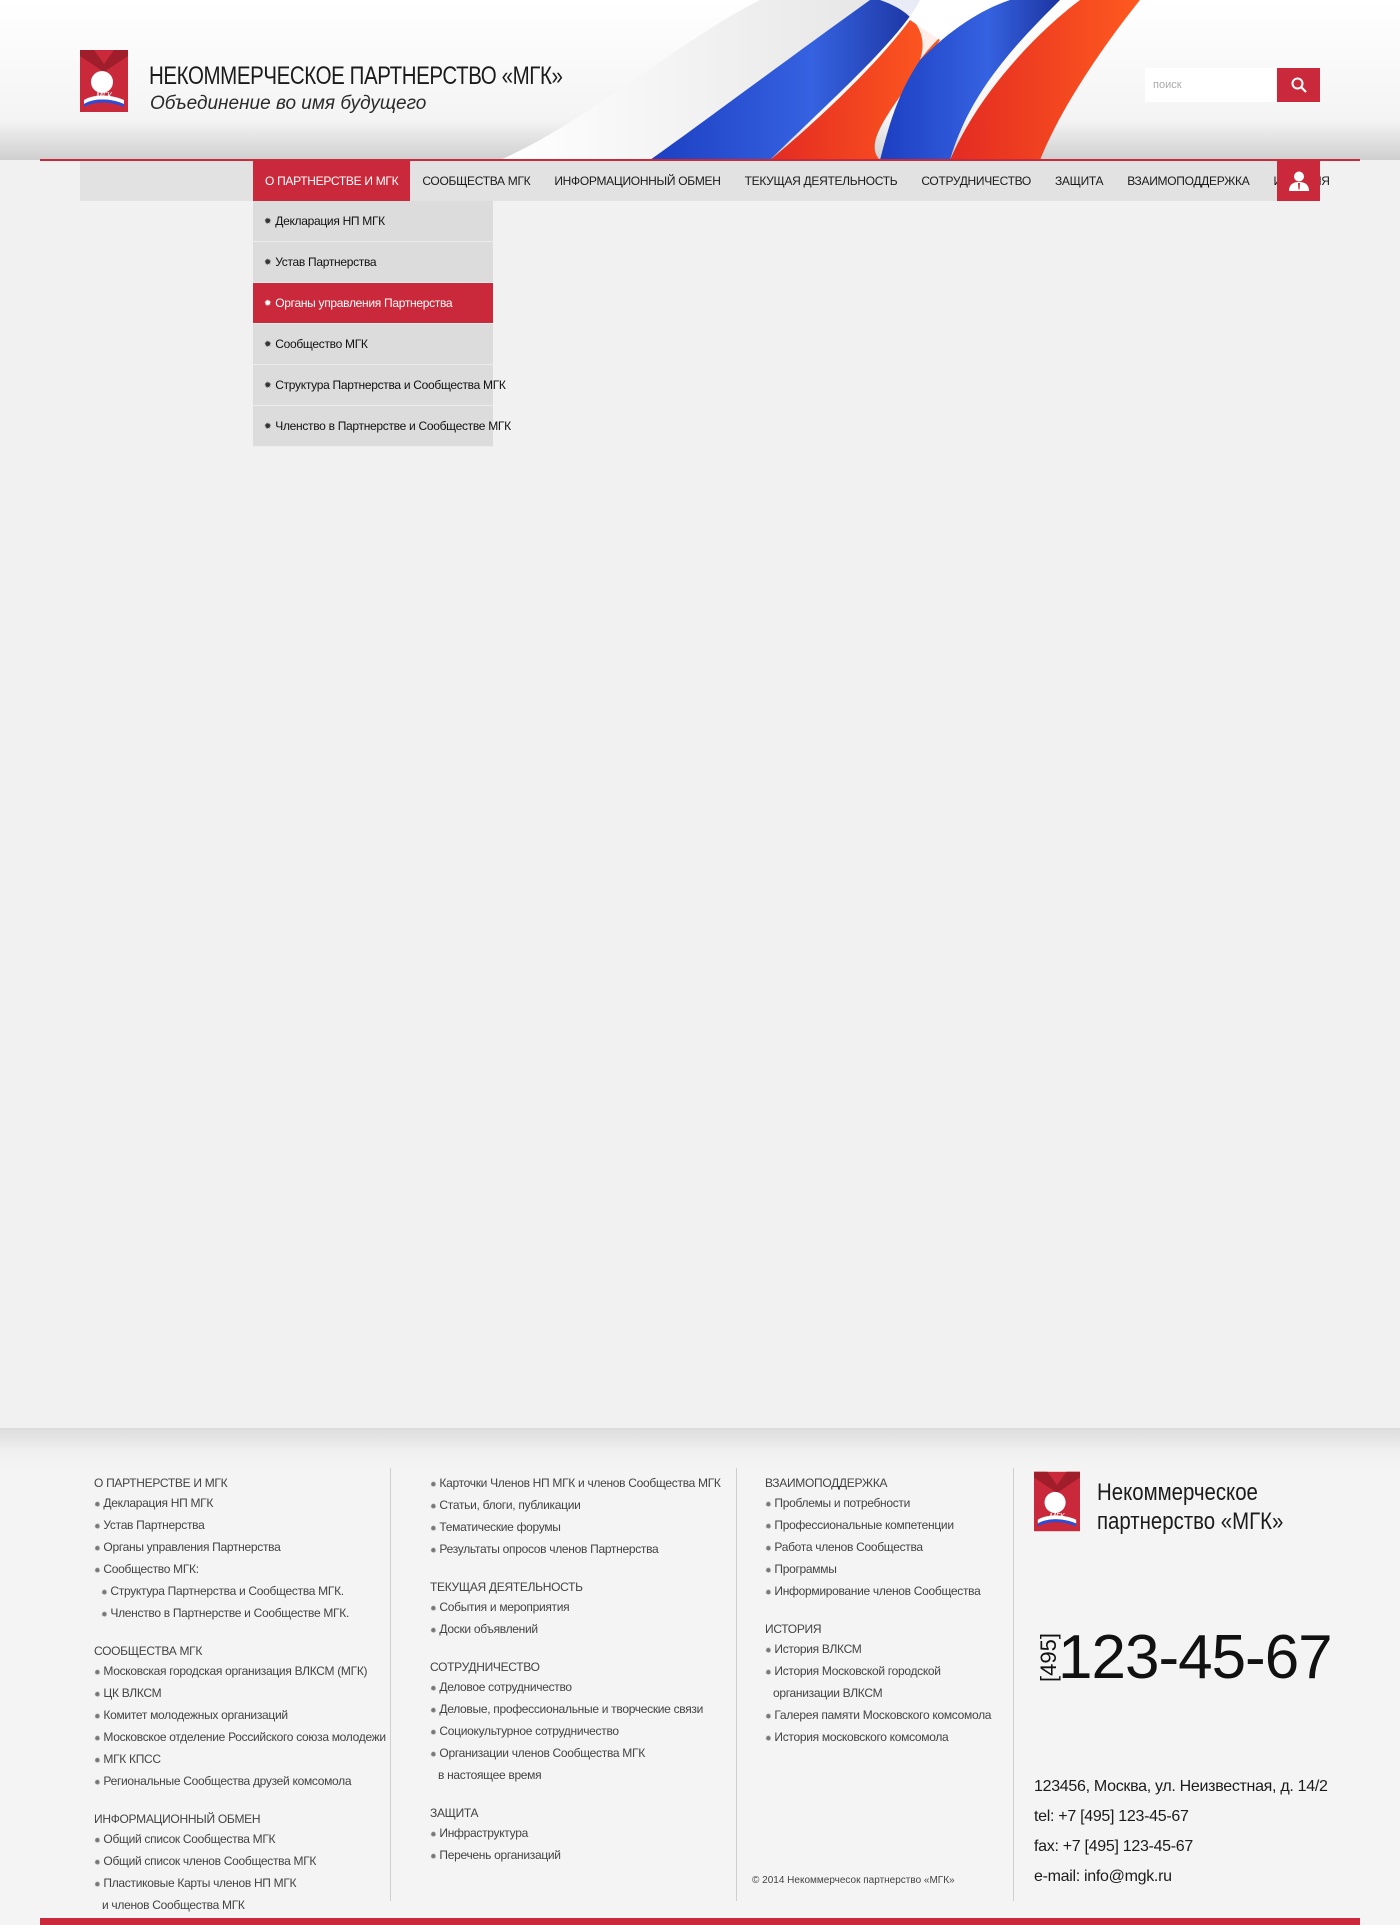  I want to click on footer-link: МГК КПСС, so click(240, 1760).